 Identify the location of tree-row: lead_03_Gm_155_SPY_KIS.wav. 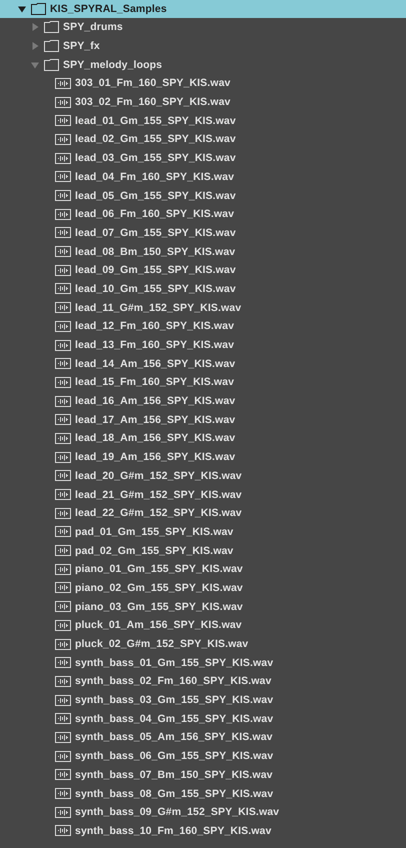
(203, 158).